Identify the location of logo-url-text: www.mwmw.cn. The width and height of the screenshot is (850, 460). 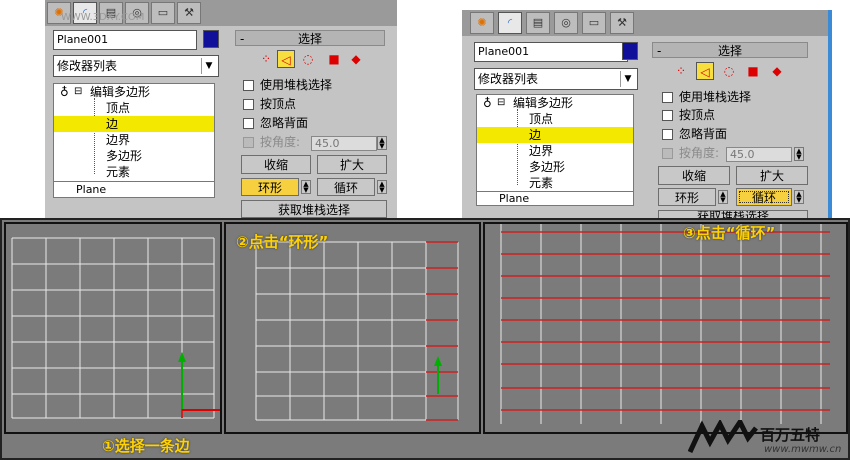
(803, 449).